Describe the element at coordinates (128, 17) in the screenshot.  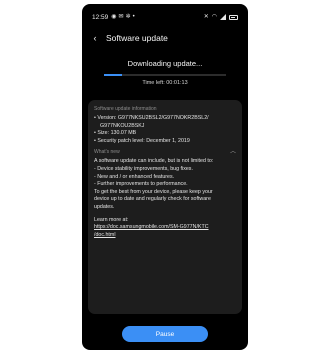
I see `settings-icon: ✲` at that location.